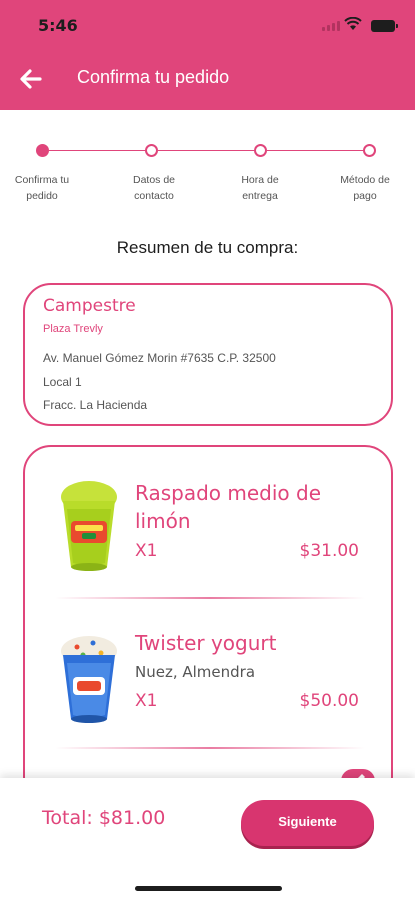  What do you see at coordinates (260, 180) in the screenshot?
I see `step-label-line: Hora de` at bounding box center [260, 180].